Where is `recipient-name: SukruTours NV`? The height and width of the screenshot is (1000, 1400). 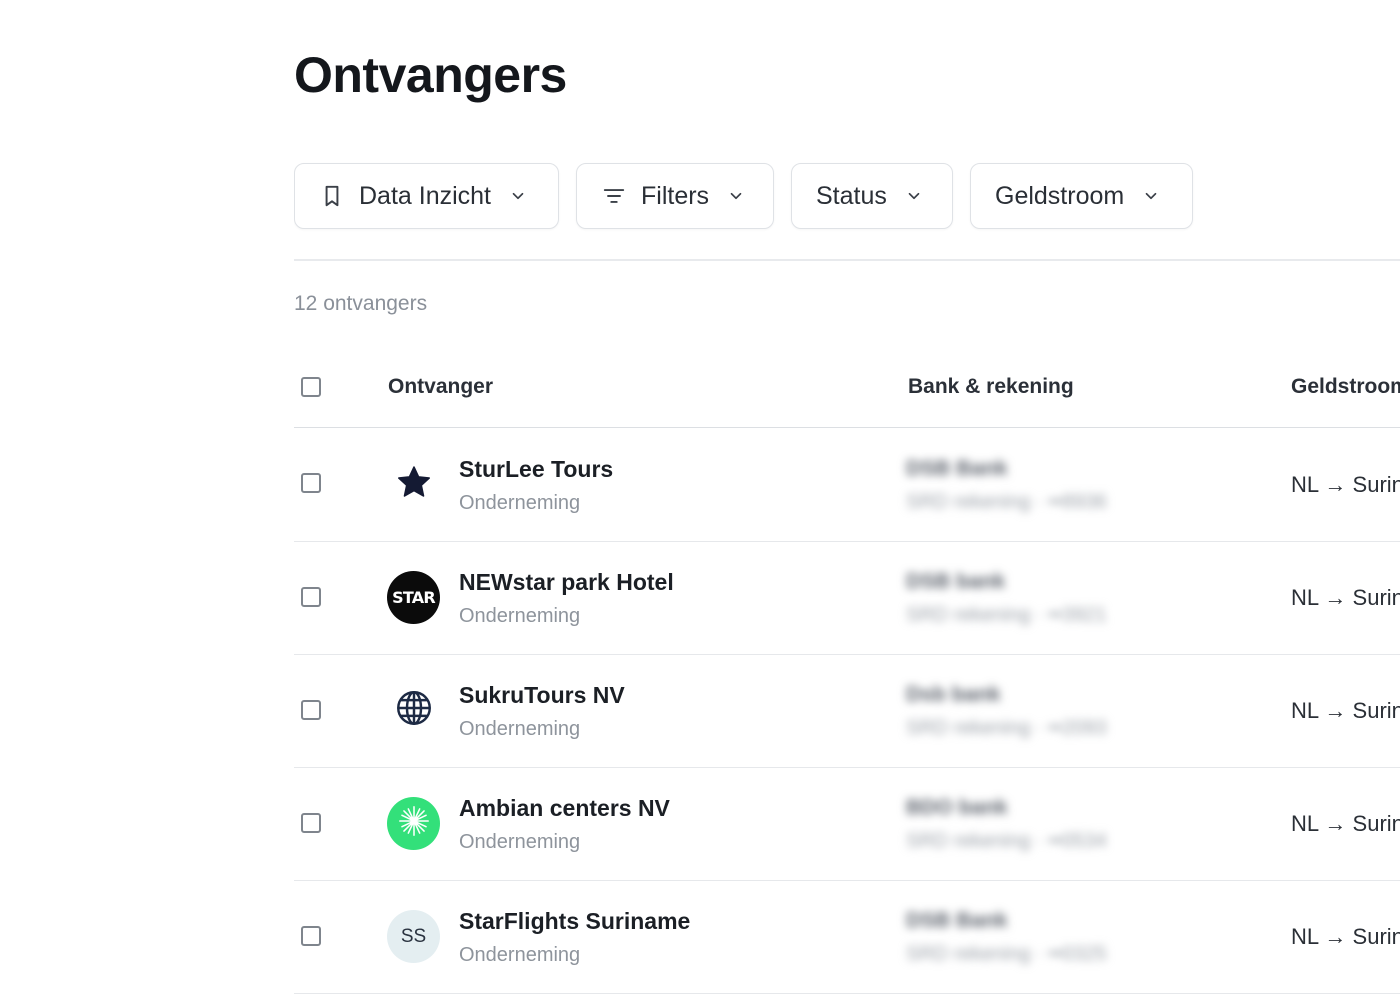
recipient-name: SukruTours NV is located at coordinates (542, 695).